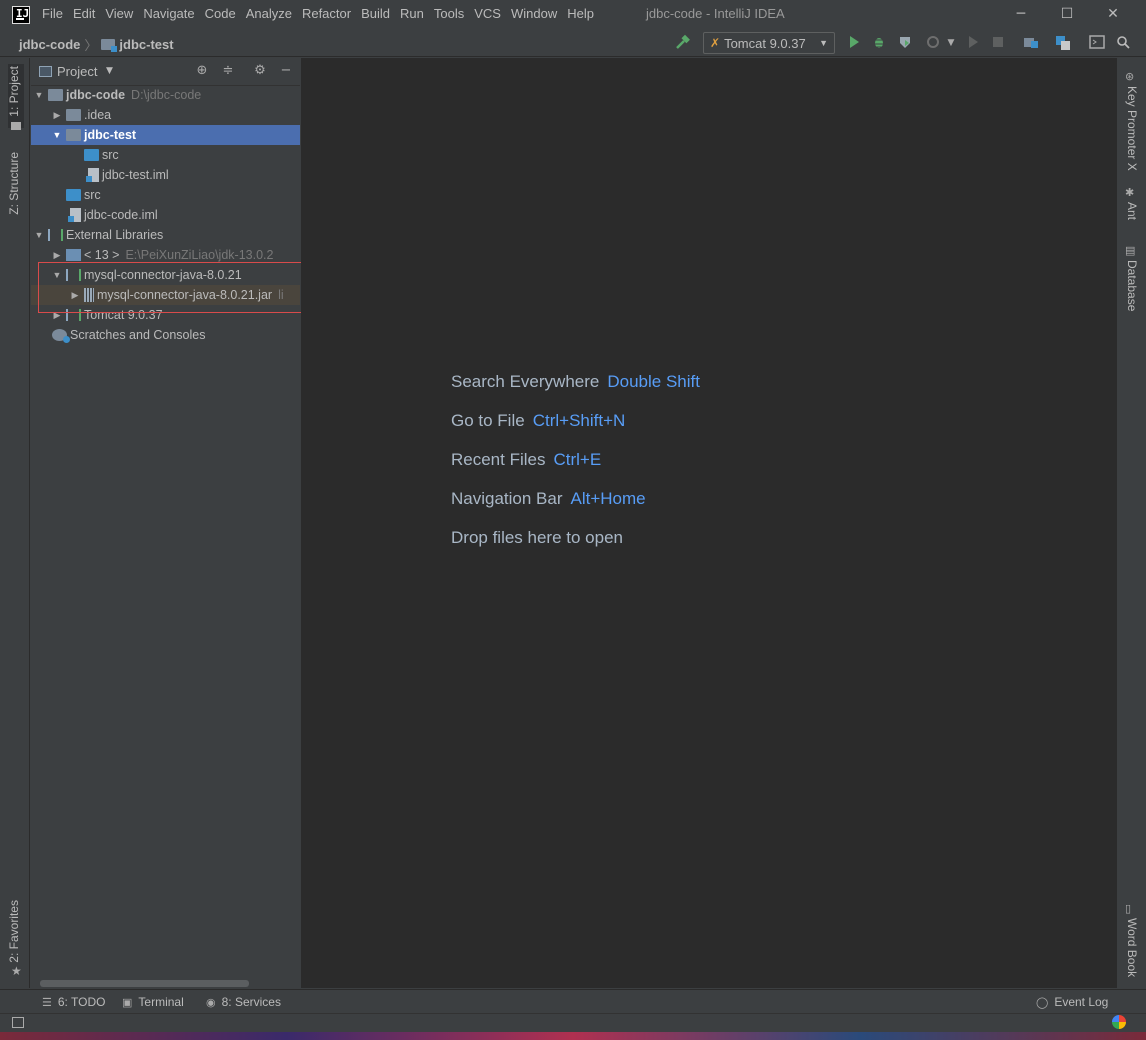  What do you see at coordinates (47, 1002) in the screenshot?
I see `list-icon: ☰` at bounding box center [47, 1002].